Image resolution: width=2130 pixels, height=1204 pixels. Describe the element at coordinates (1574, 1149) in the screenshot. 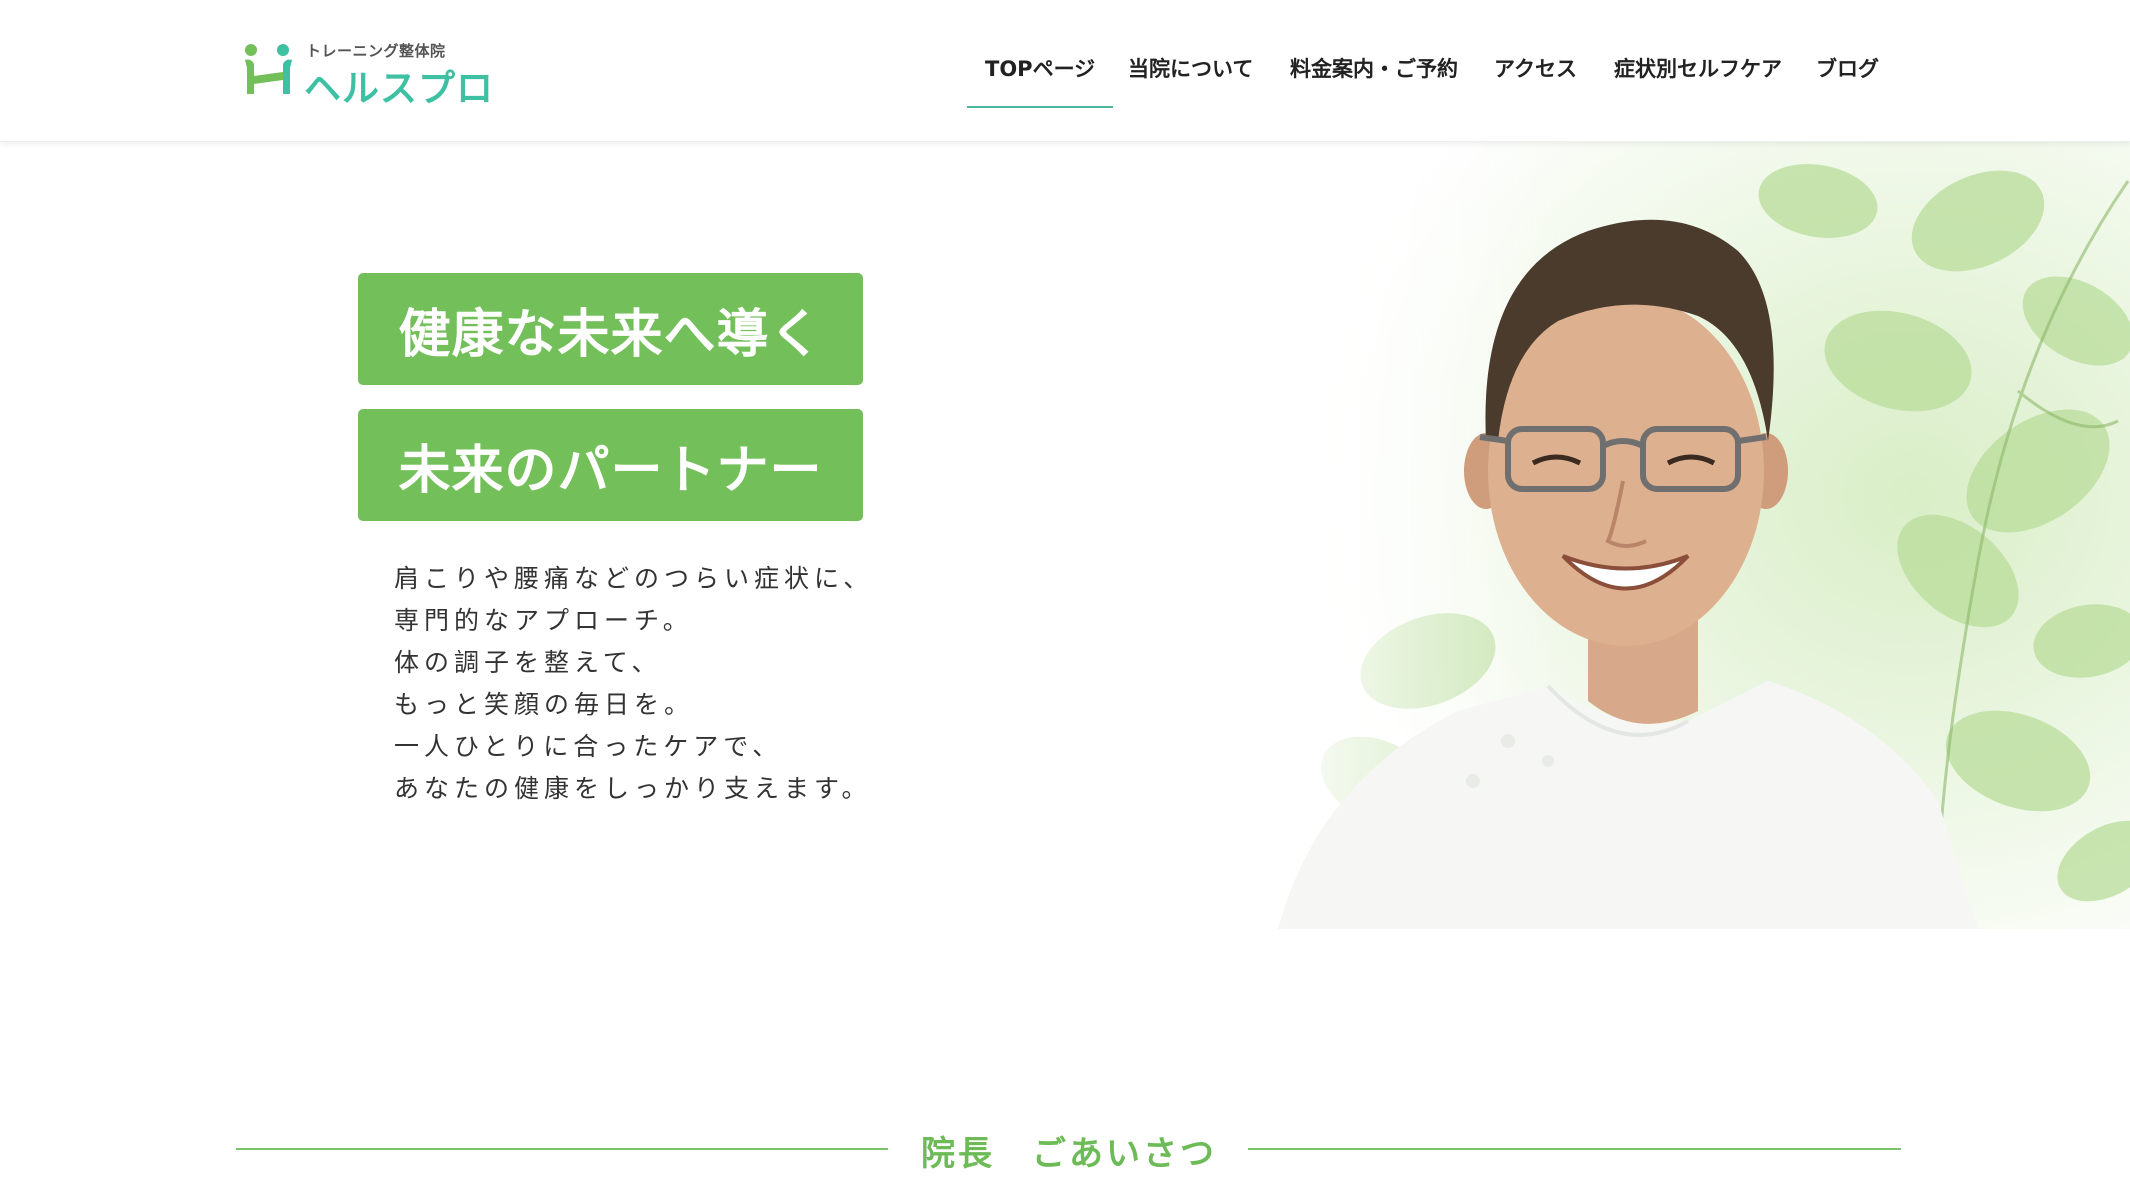

I see `heading-divider-right` at that location.